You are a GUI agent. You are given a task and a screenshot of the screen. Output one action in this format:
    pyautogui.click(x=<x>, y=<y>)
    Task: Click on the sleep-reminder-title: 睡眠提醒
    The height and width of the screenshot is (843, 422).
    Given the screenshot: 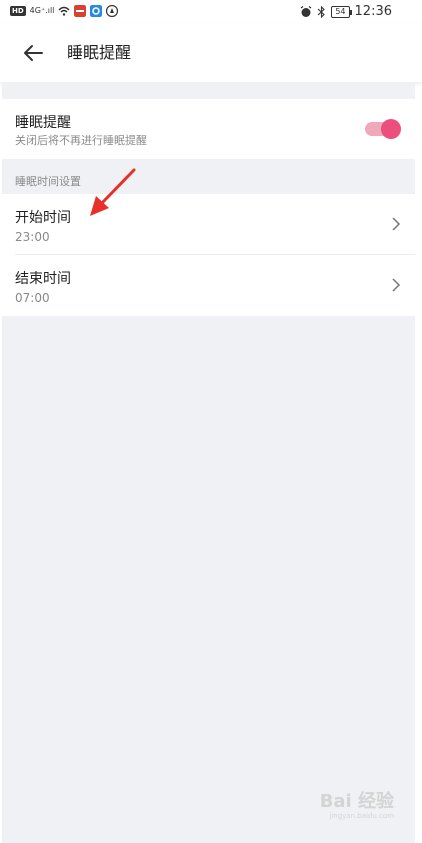 What is the action you would take?
    pyautogui.click(x=43, y=123)
    